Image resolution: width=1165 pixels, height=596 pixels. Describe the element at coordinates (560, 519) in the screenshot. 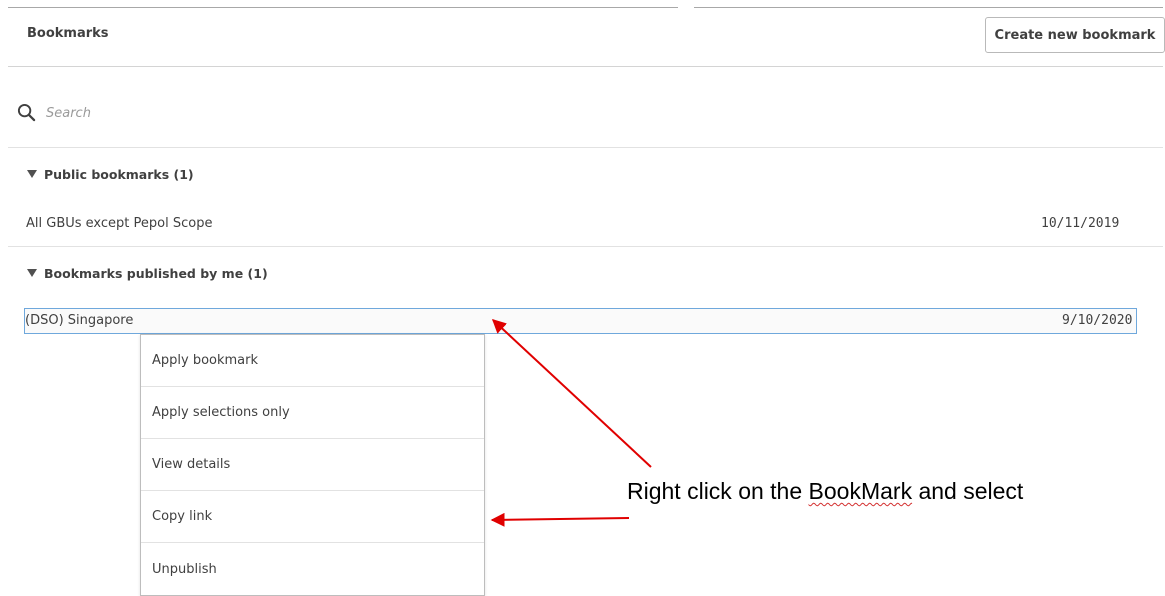

I see `arrow-to-copy-link` at that location.